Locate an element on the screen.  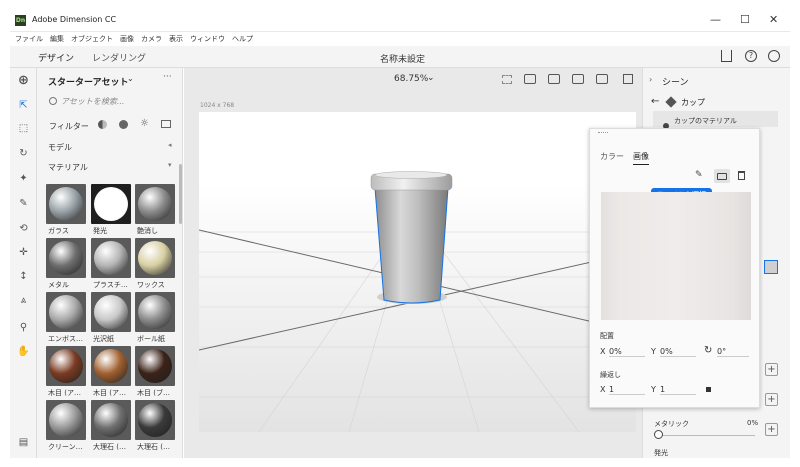
repeat-y-field: 1 is located at coordinates (678, 390).